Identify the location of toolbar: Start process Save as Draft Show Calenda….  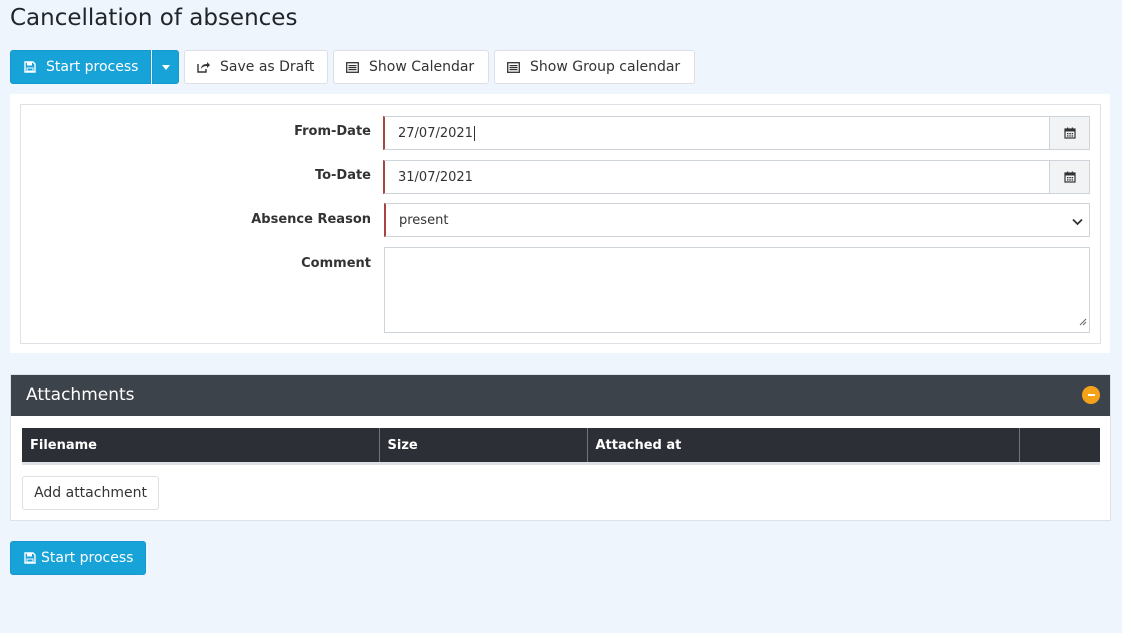
(352, 67).